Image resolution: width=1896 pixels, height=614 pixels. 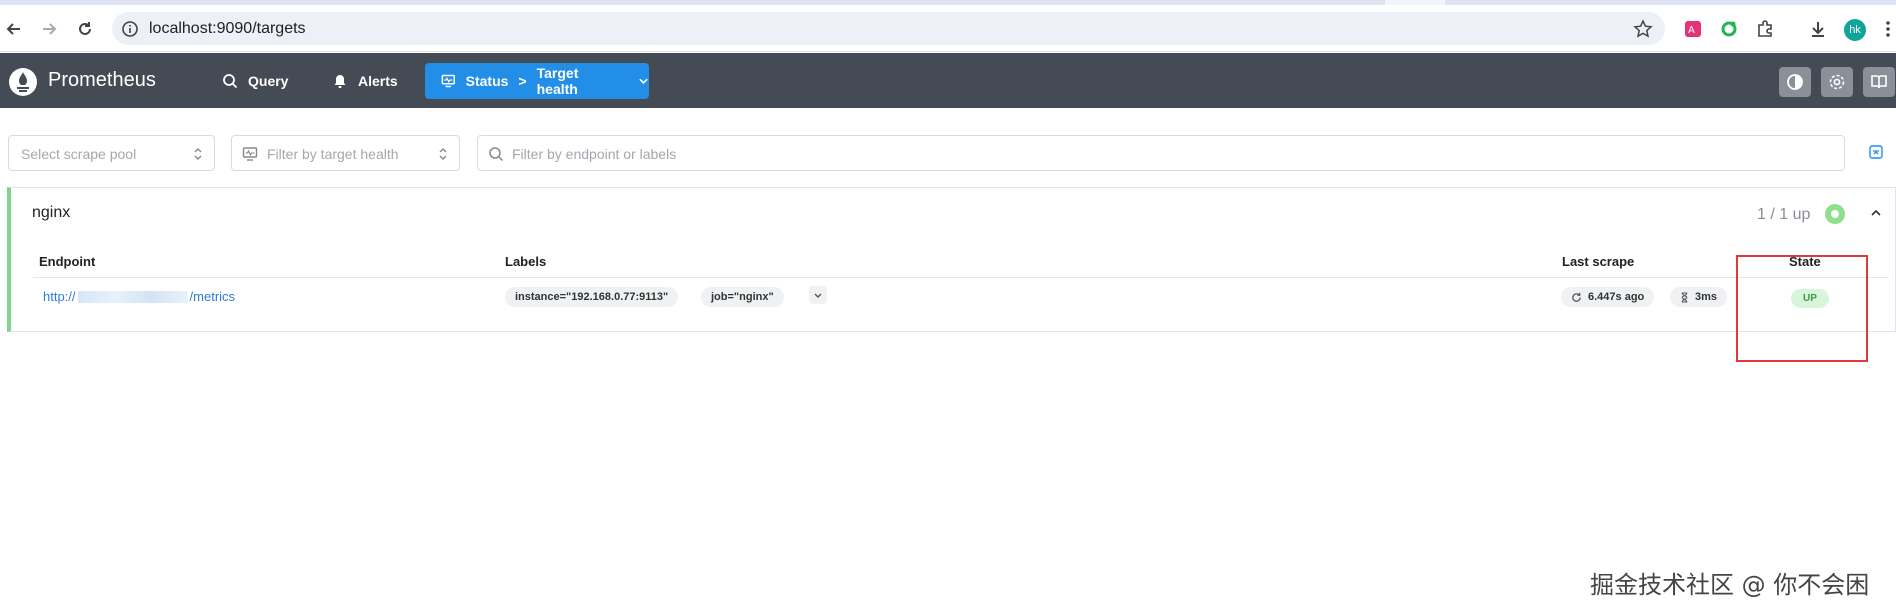 I want to click on nav-status-dropdown: Status > Target health, so click(x=537, y=81).